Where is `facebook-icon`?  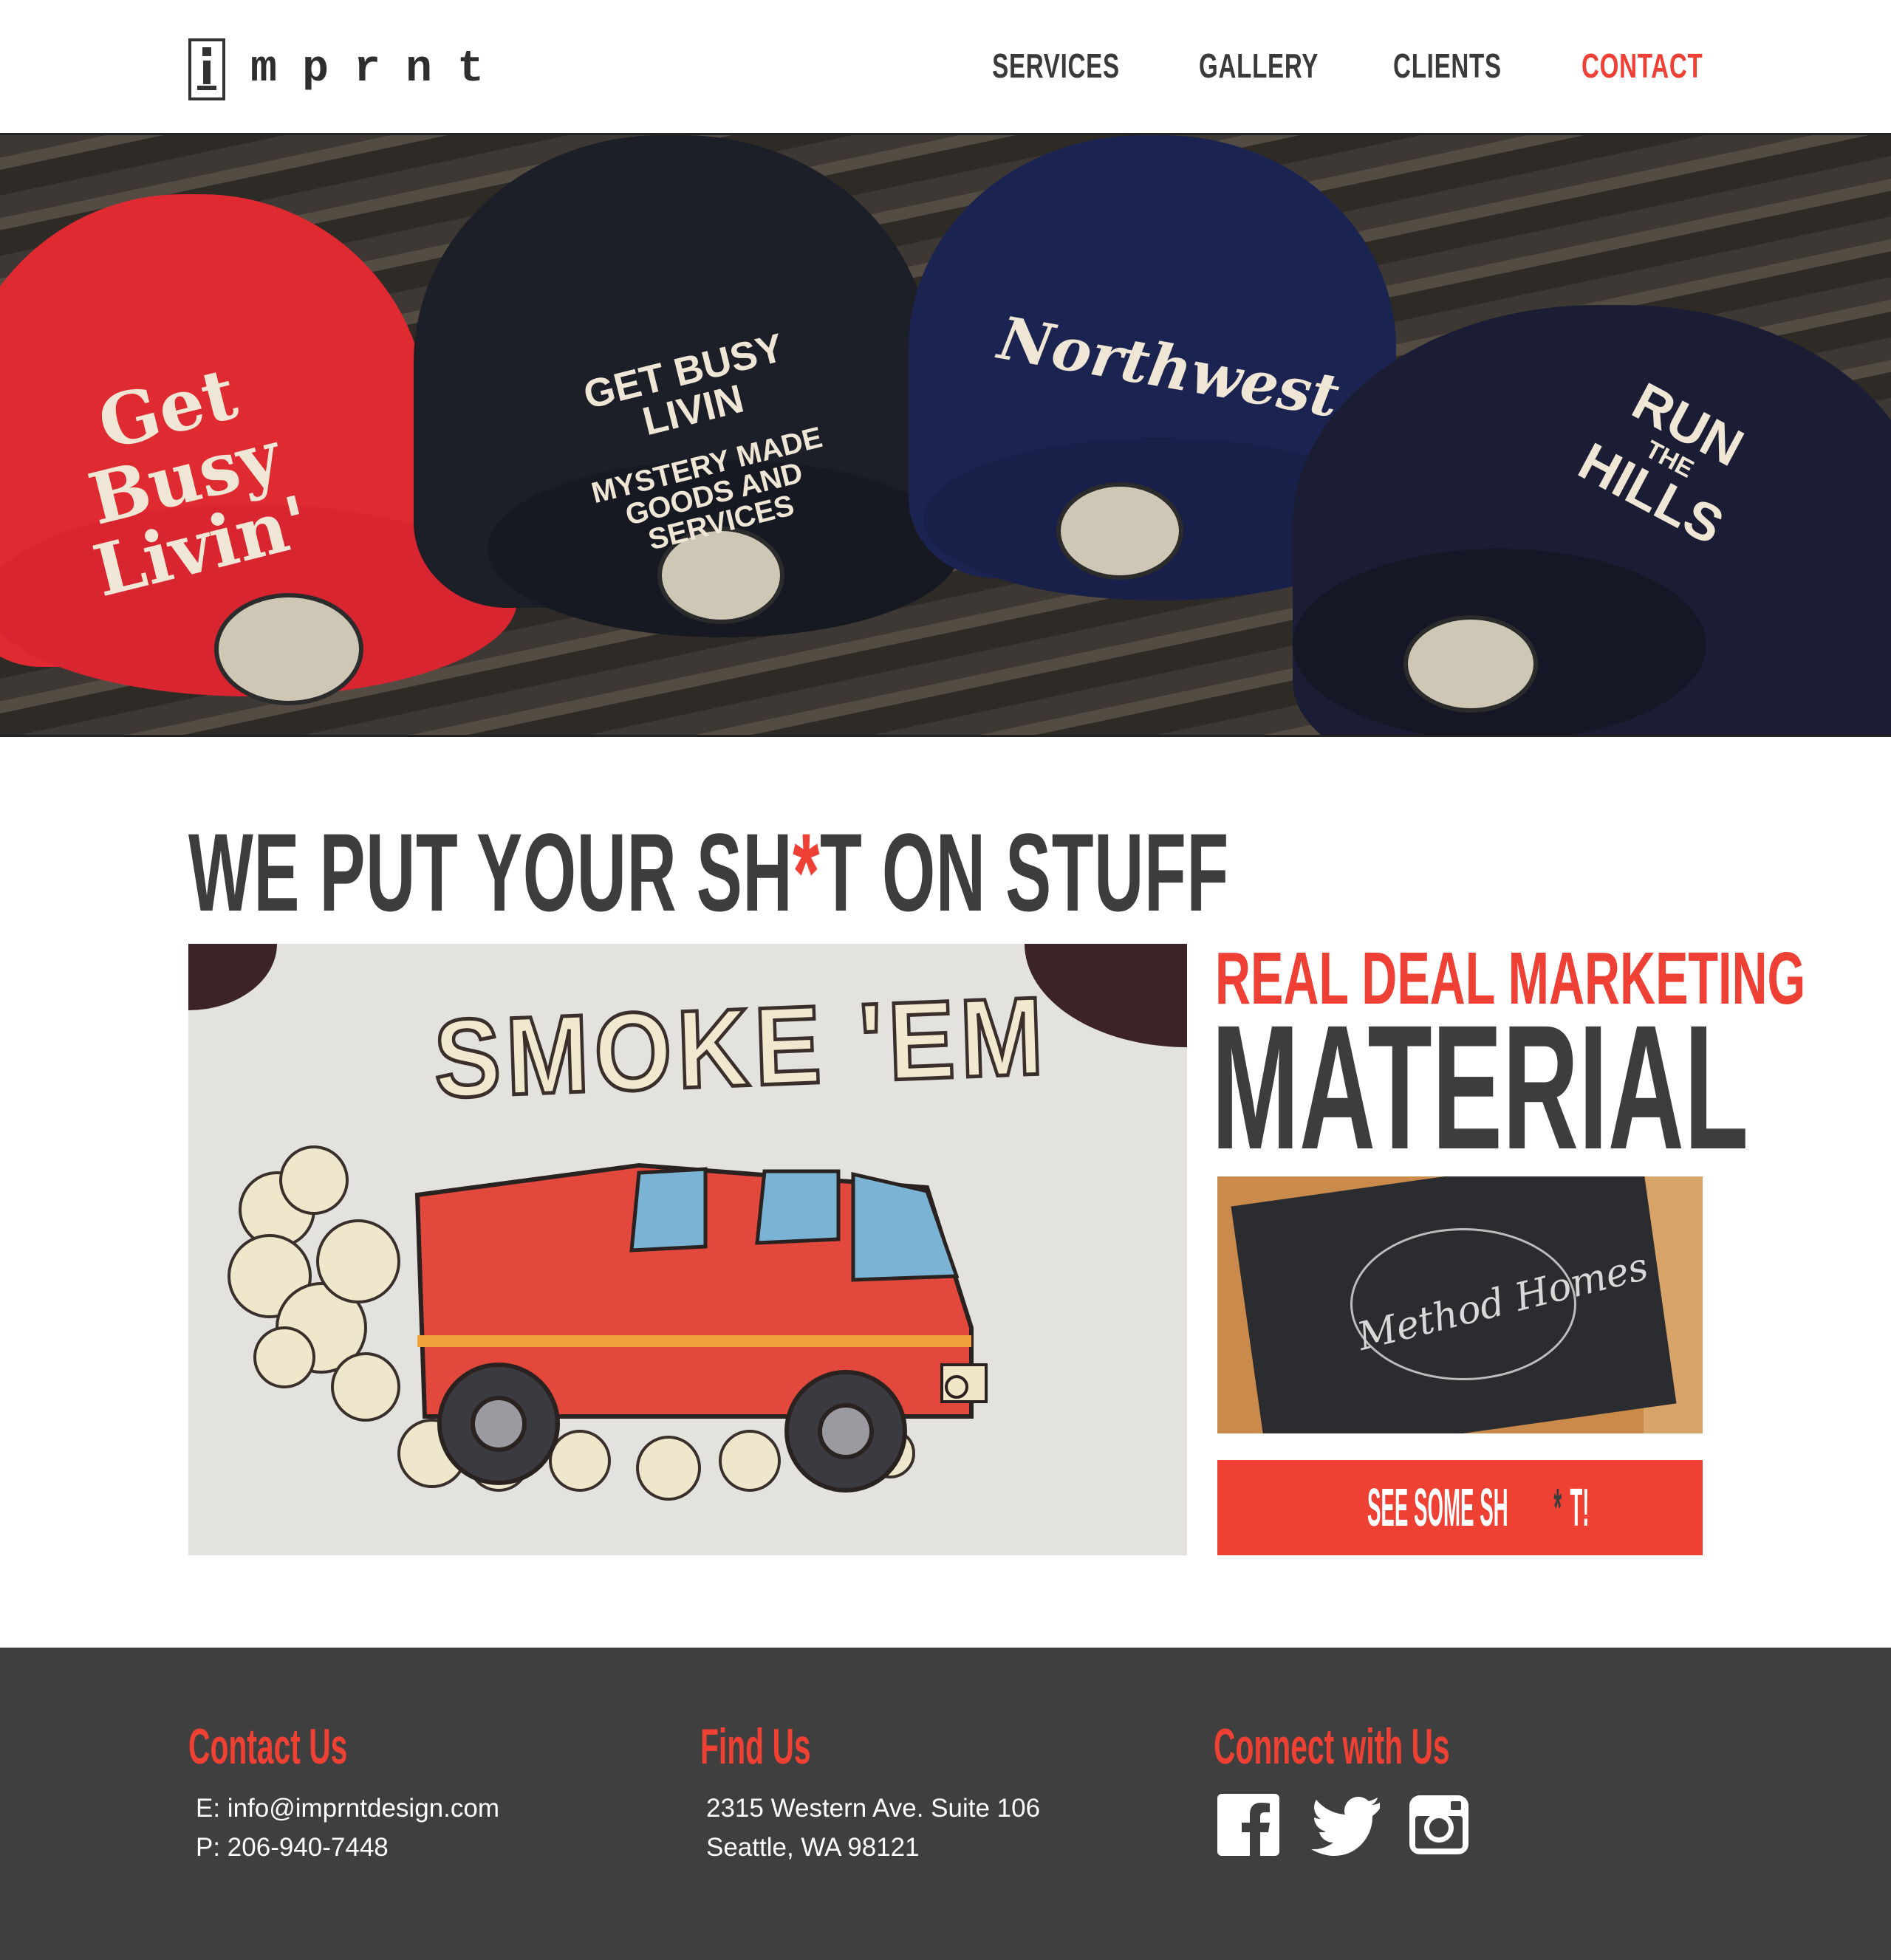
facebook-icon is located at coordinates (1248, 1825).